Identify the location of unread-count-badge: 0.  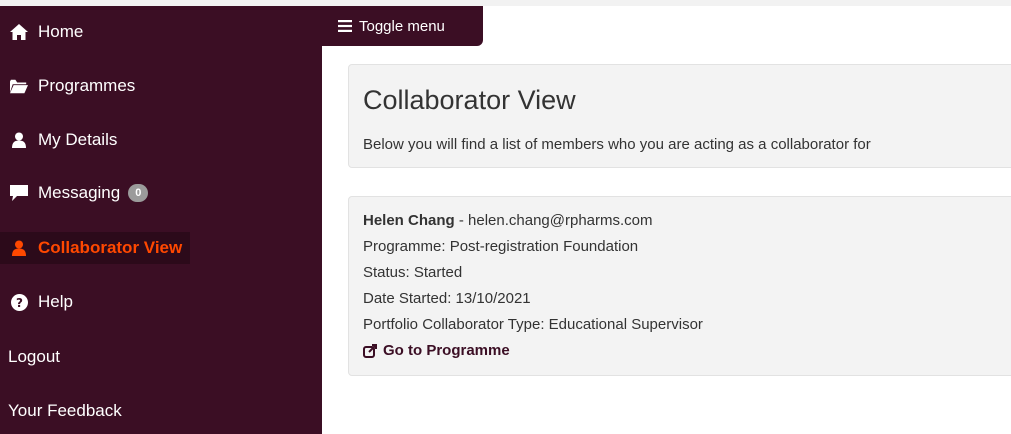
(138, 193).